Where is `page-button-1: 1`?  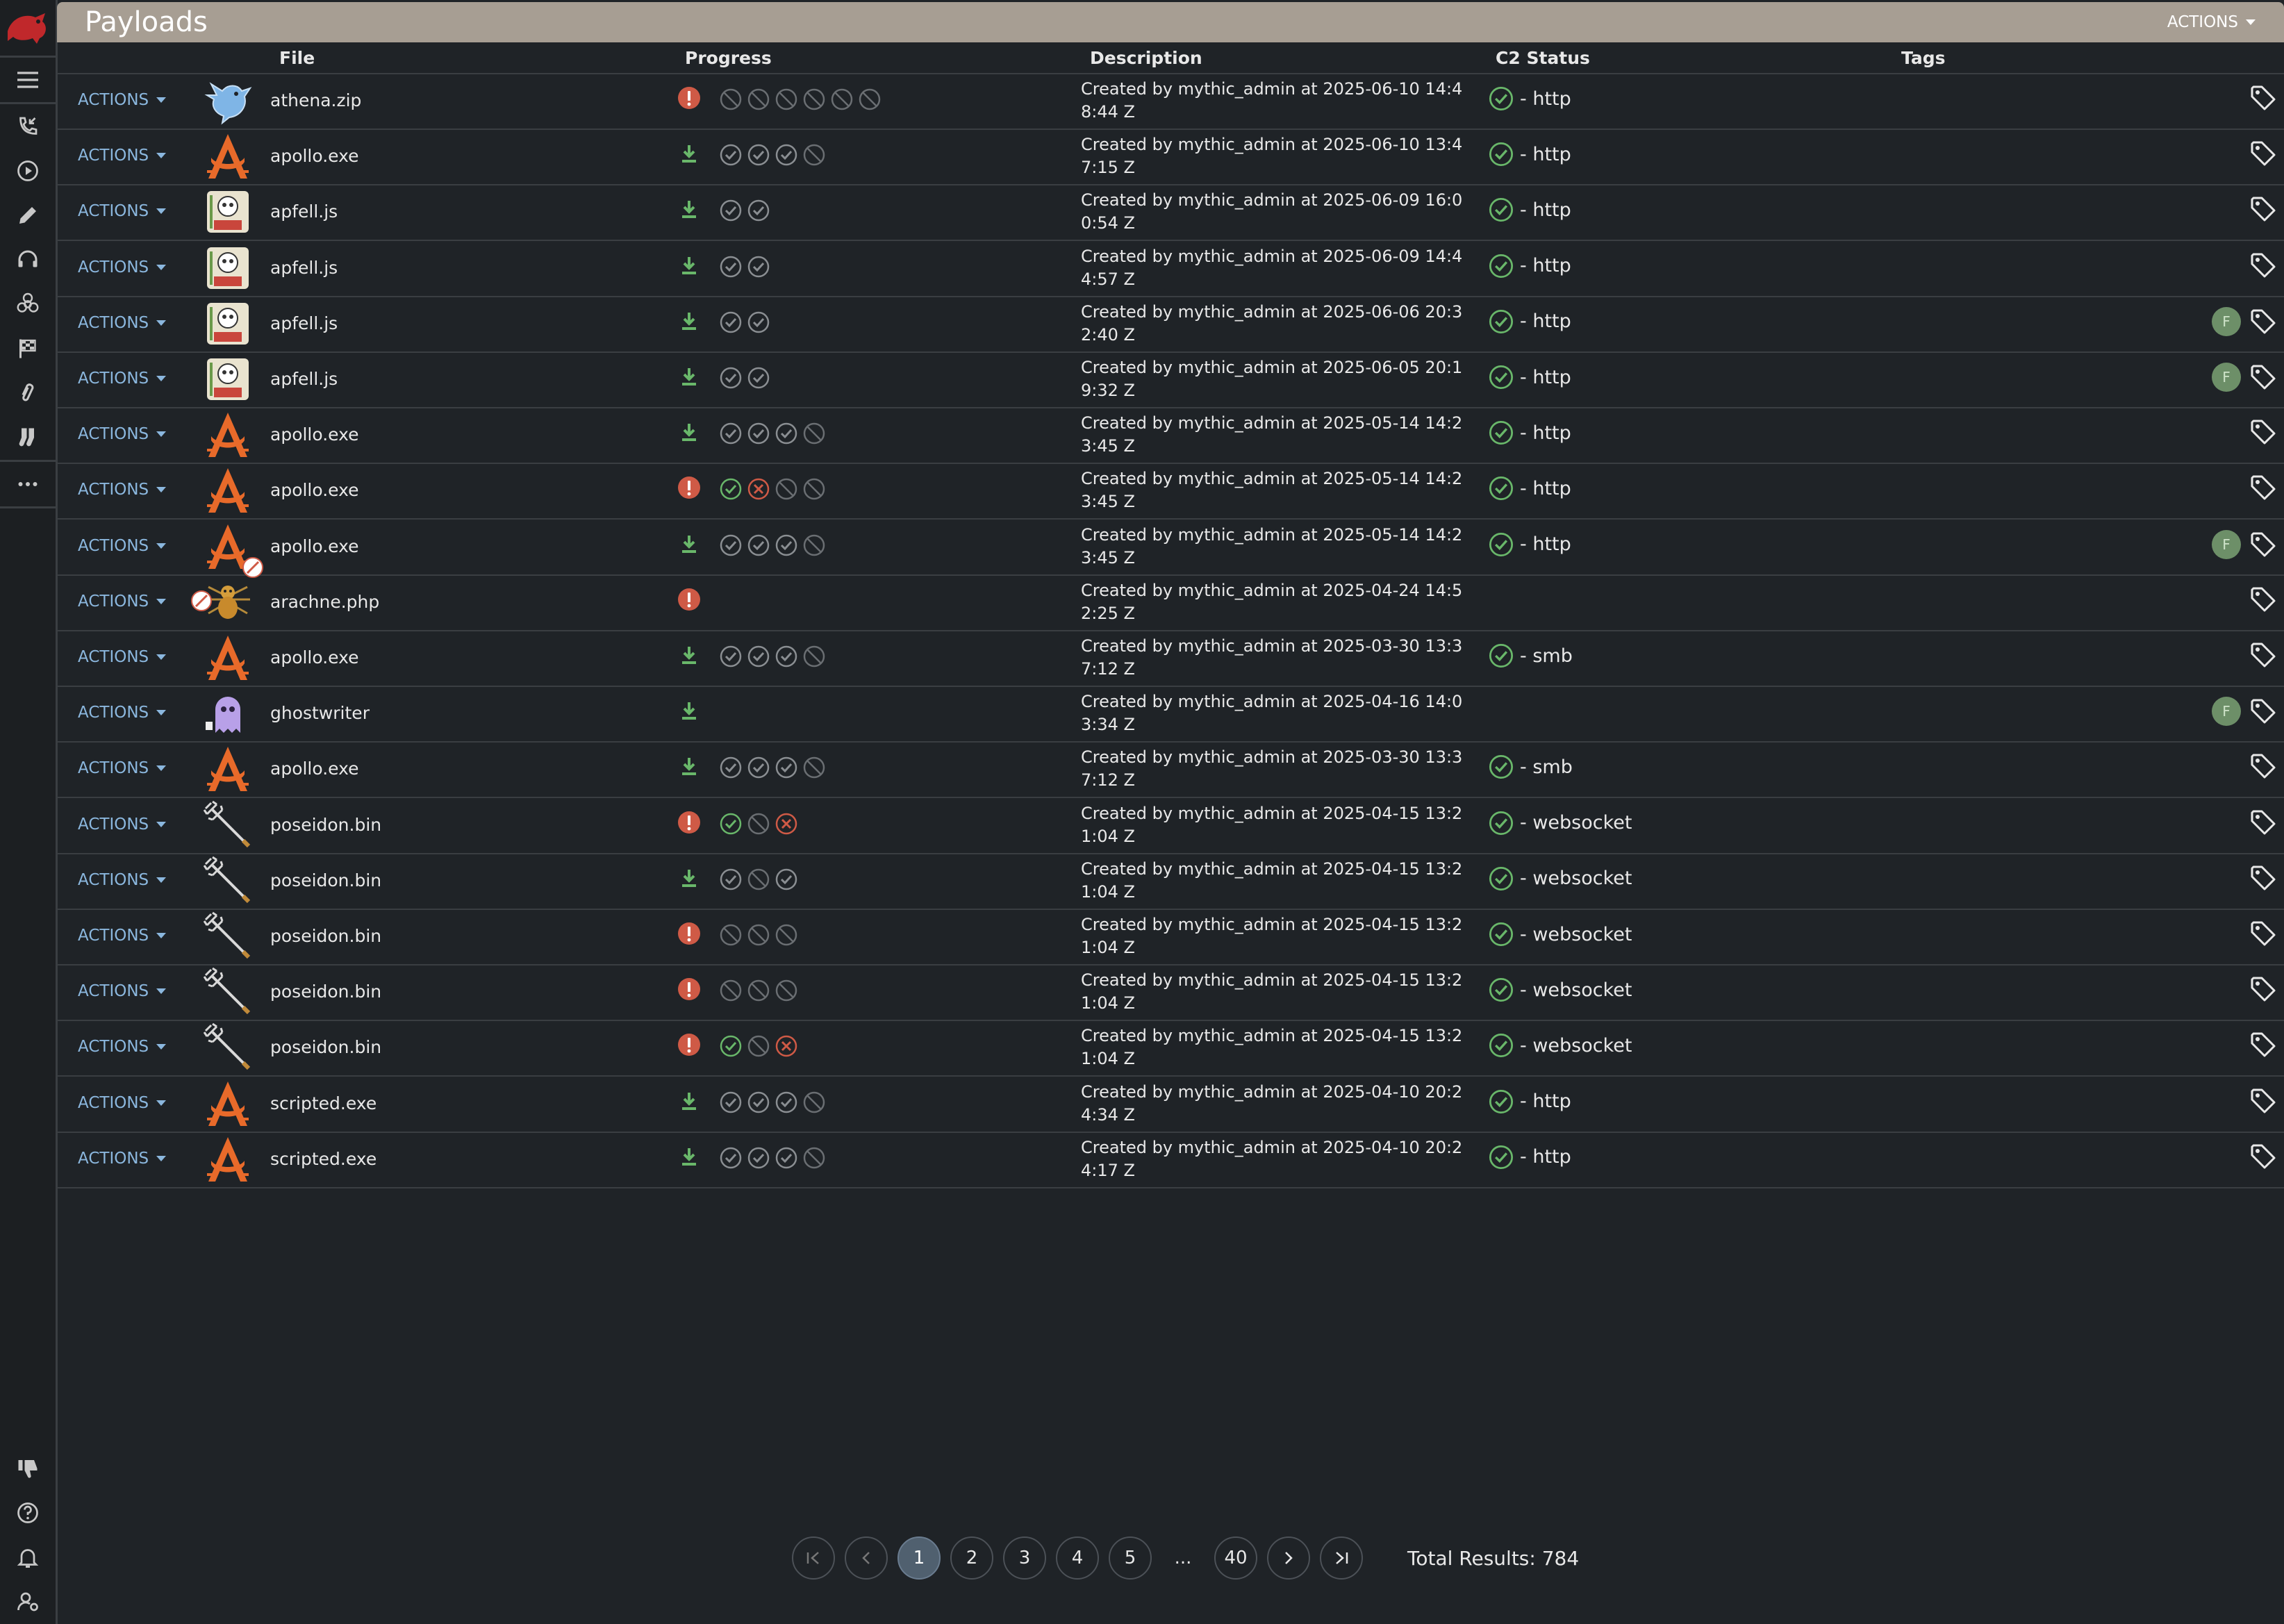
page-button-1: 1 is located at coordinates (919, 1558).